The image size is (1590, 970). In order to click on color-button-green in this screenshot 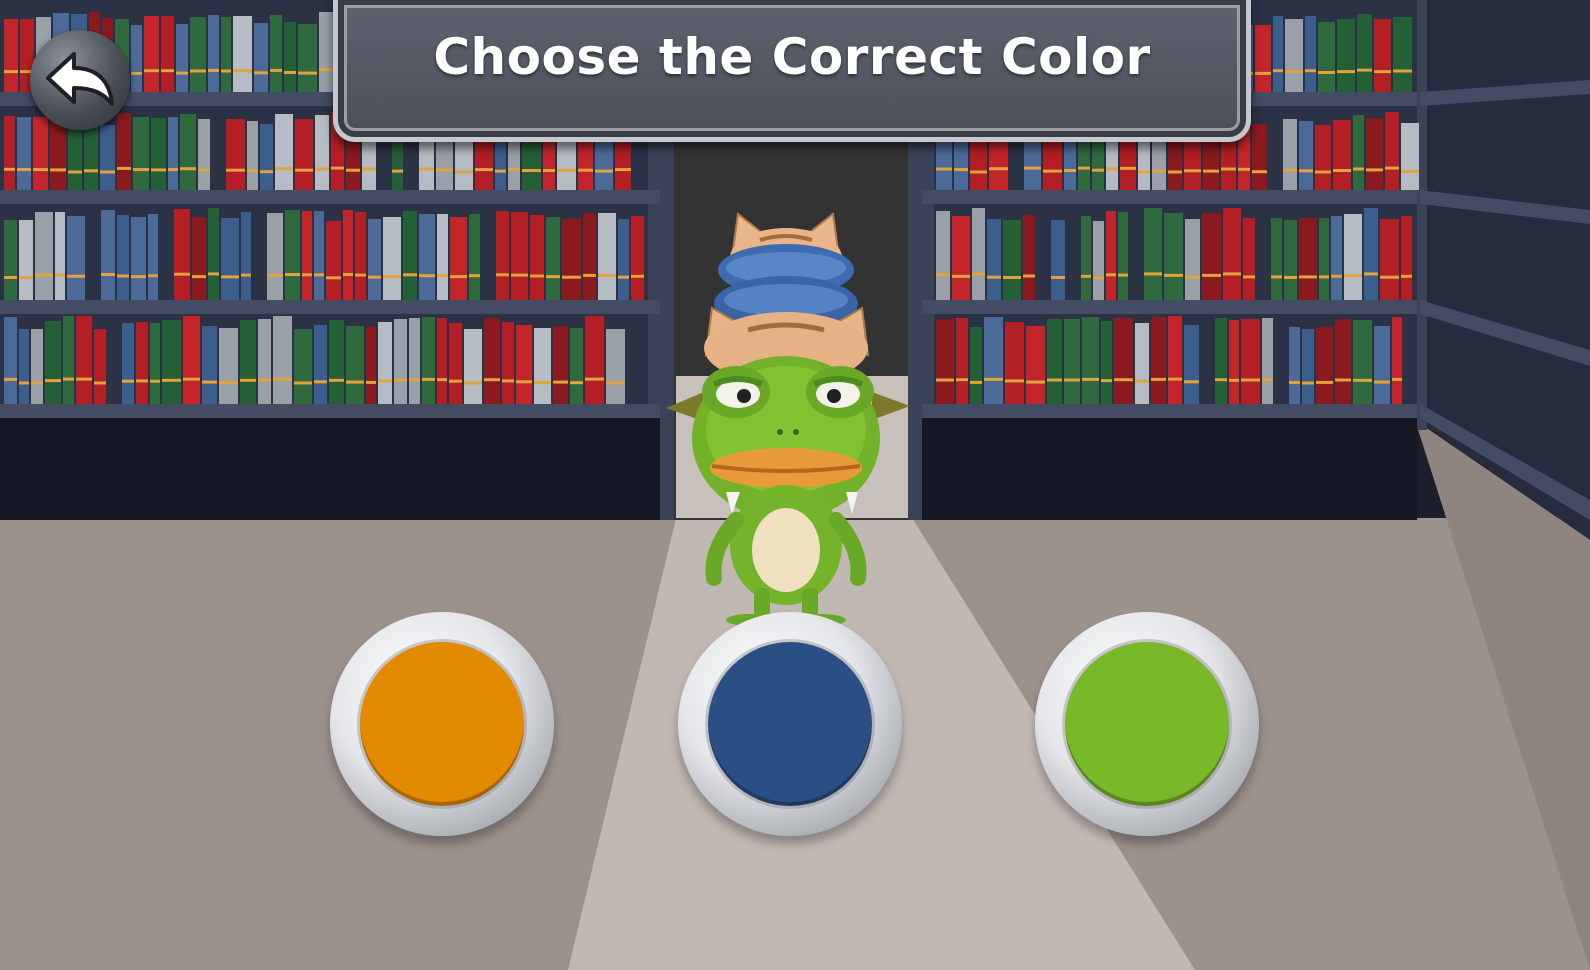, I will do `click(1147, 724)`.